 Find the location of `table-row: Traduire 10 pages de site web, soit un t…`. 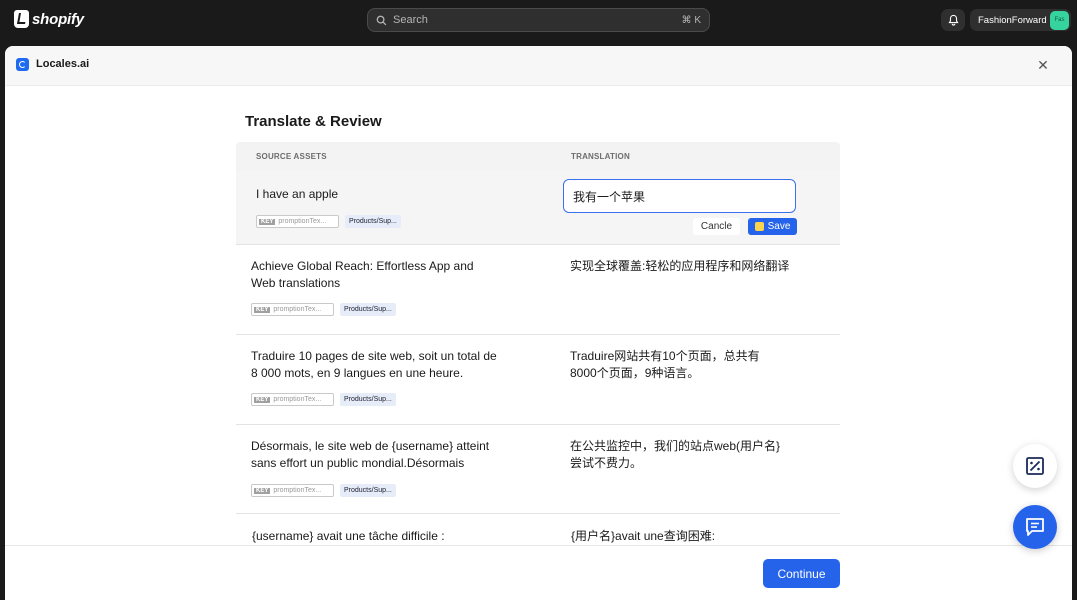

table-row: Traduire 10 pages de site web, soit un t… is located at coordinates (538, 380).